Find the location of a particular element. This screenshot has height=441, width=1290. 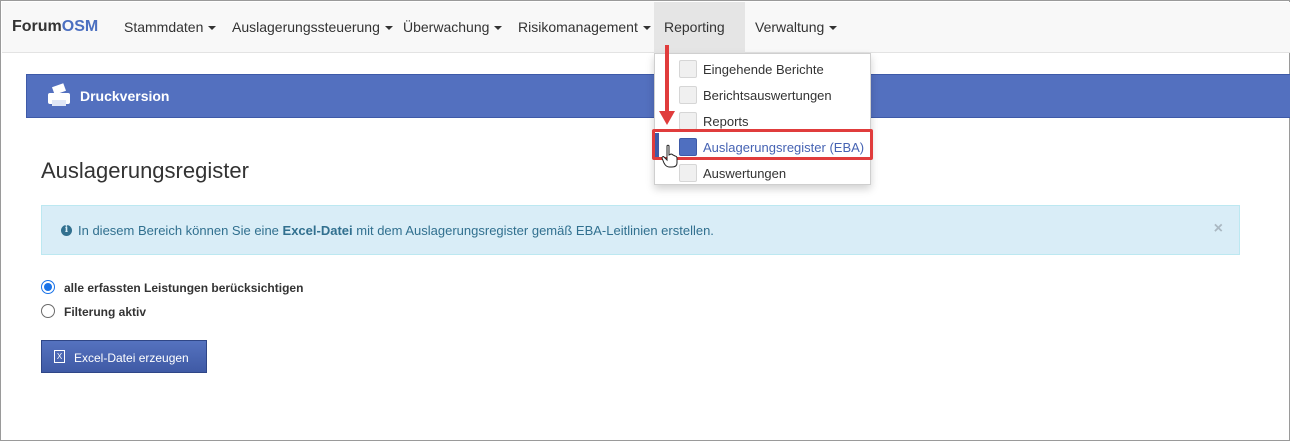

nav-item-stammdaten: Stammdaten is located at coordinates (170, 27).